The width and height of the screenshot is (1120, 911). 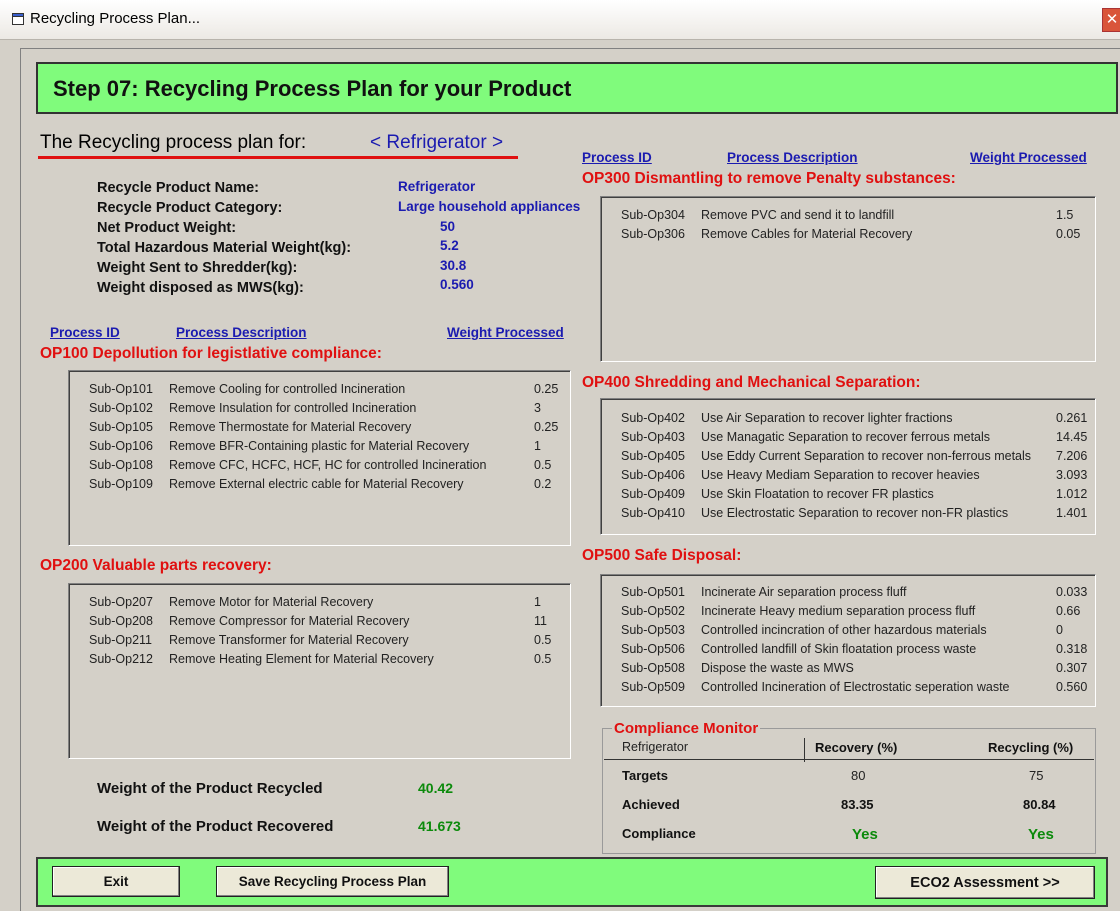 What do you see at coordinates (453, 265) in the screenshot?
I see `info-value-shredder: 30.8` at bounding box center [453, 265].